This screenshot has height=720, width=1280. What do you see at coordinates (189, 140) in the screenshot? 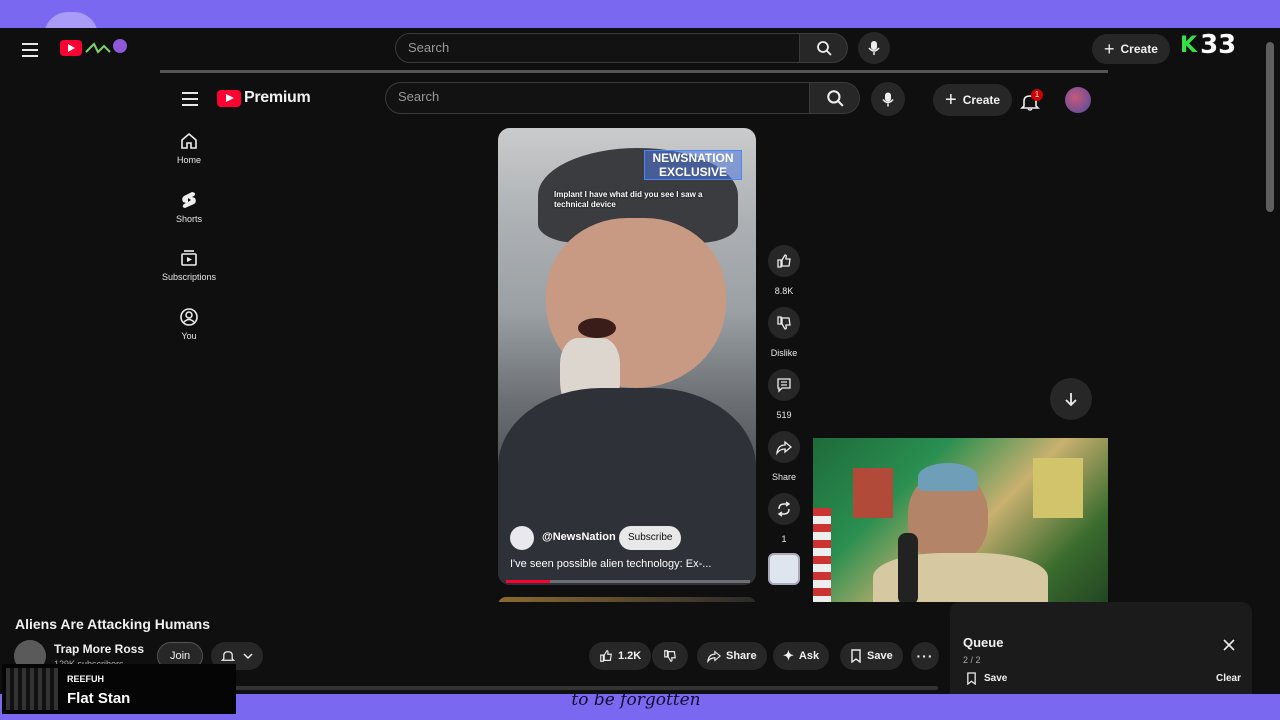
I see `home-icon` at bounding box center [189, 140].